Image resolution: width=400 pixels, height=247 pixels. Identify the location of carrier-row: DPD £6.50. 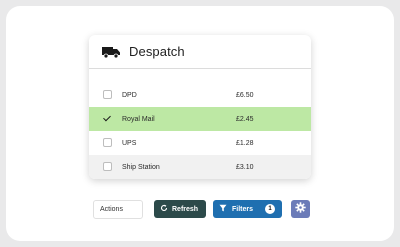
(200, 95).